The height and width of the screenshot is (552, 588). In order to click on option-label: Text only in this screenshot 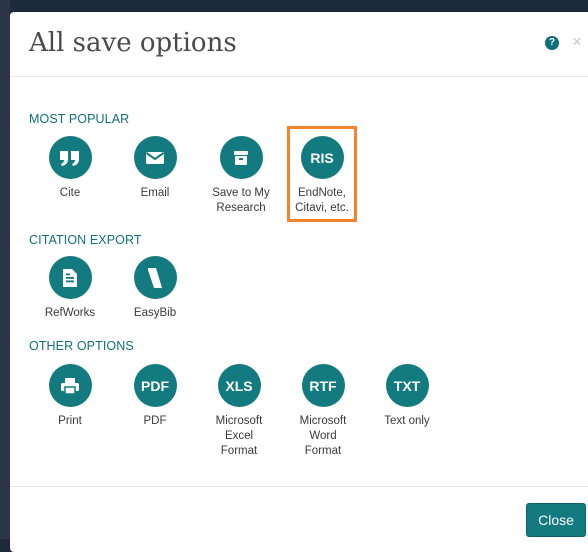, I will do `click(407, 421)`.